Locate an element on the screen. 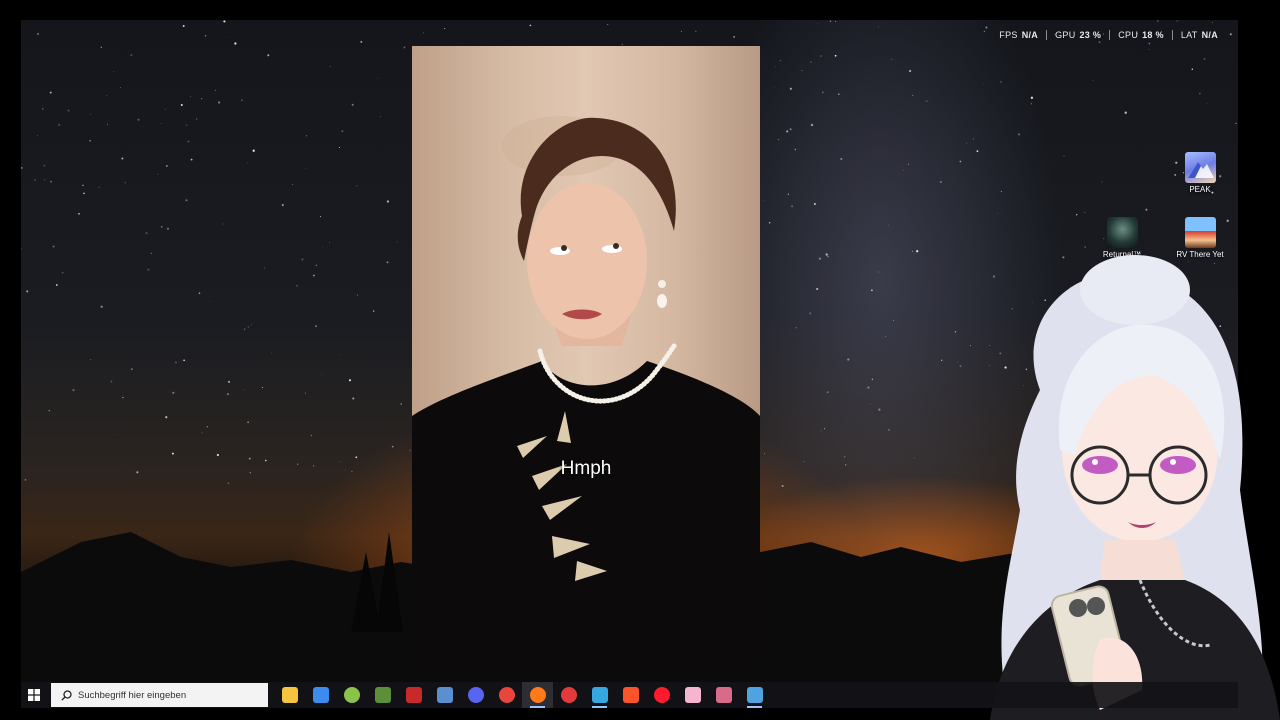  taskbar-app-firefox is located at coordinates (537, 695).